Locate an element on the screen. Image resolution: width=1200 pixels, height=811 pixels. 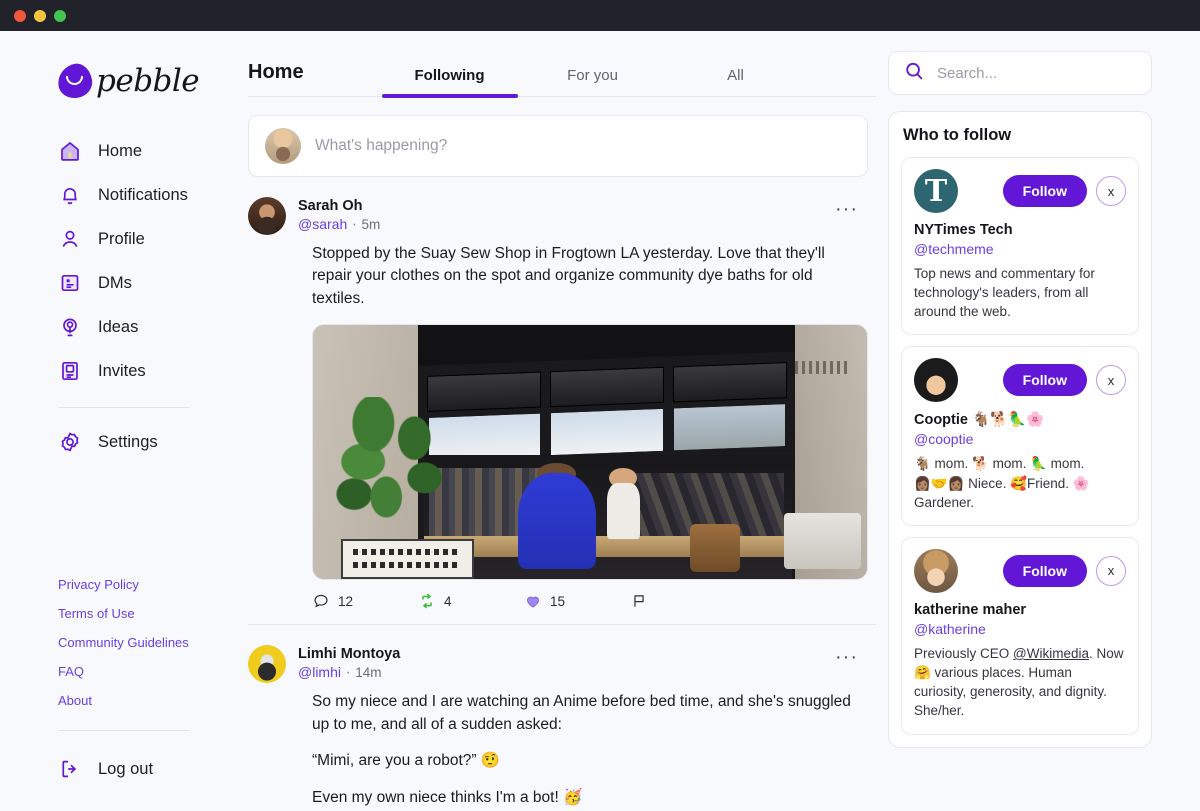
post-image is located at coordinates (590, 452).